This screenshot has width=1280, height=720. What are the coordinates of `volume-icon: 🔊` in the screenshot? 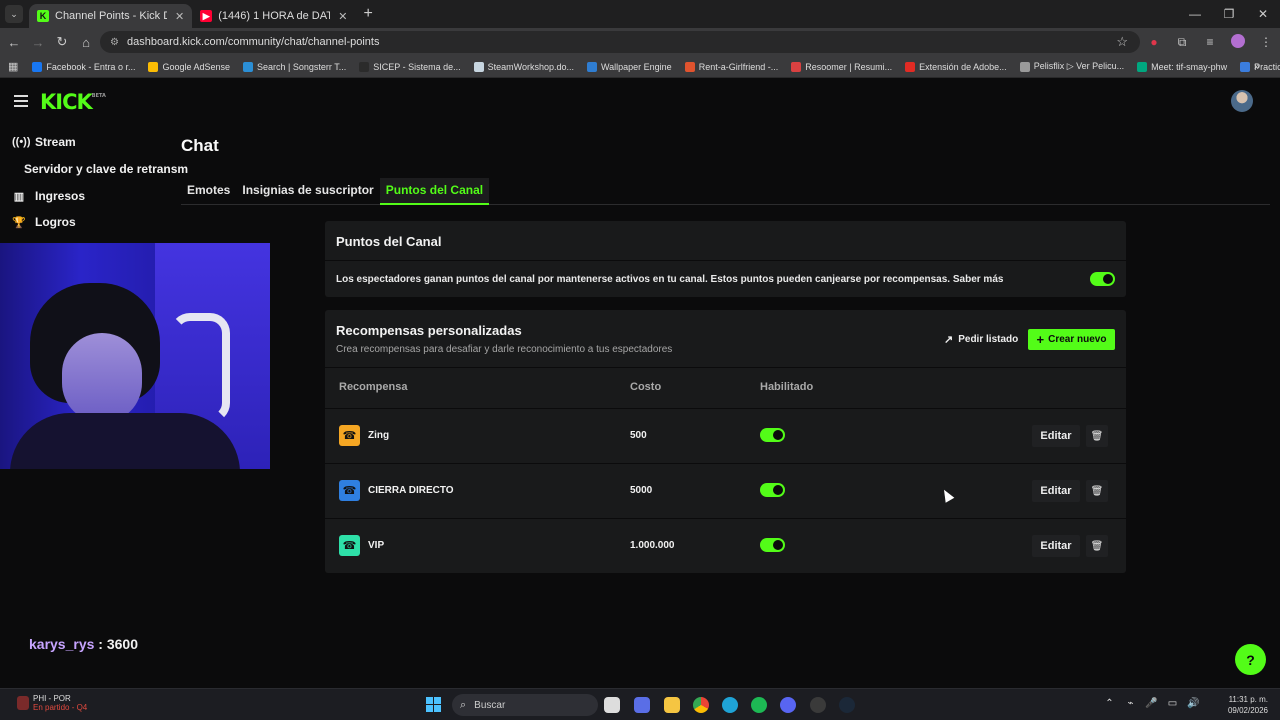 It's located at (1193, 703).